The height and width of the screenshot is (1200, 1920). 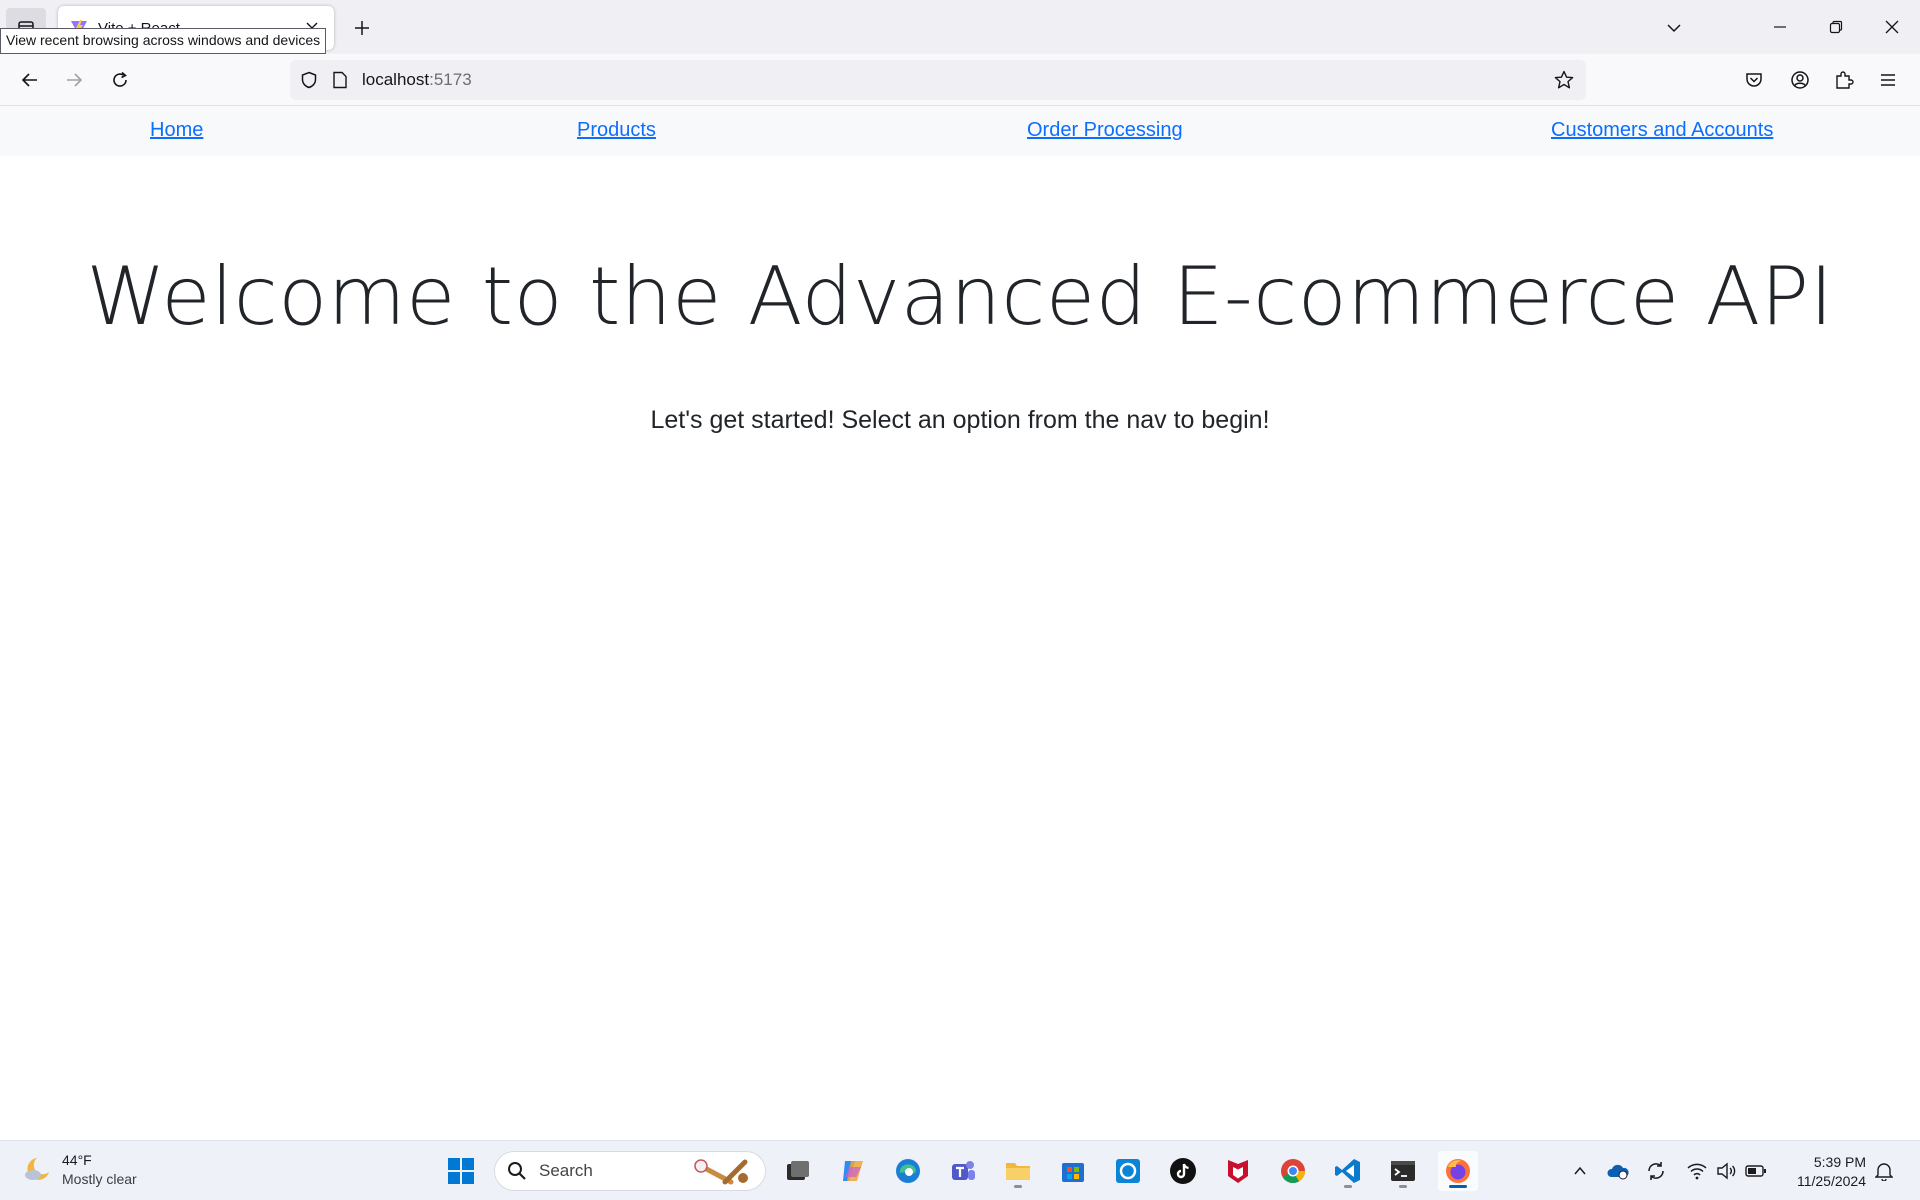 I want to click on firefox-button, so click(x=1458, y=1171).